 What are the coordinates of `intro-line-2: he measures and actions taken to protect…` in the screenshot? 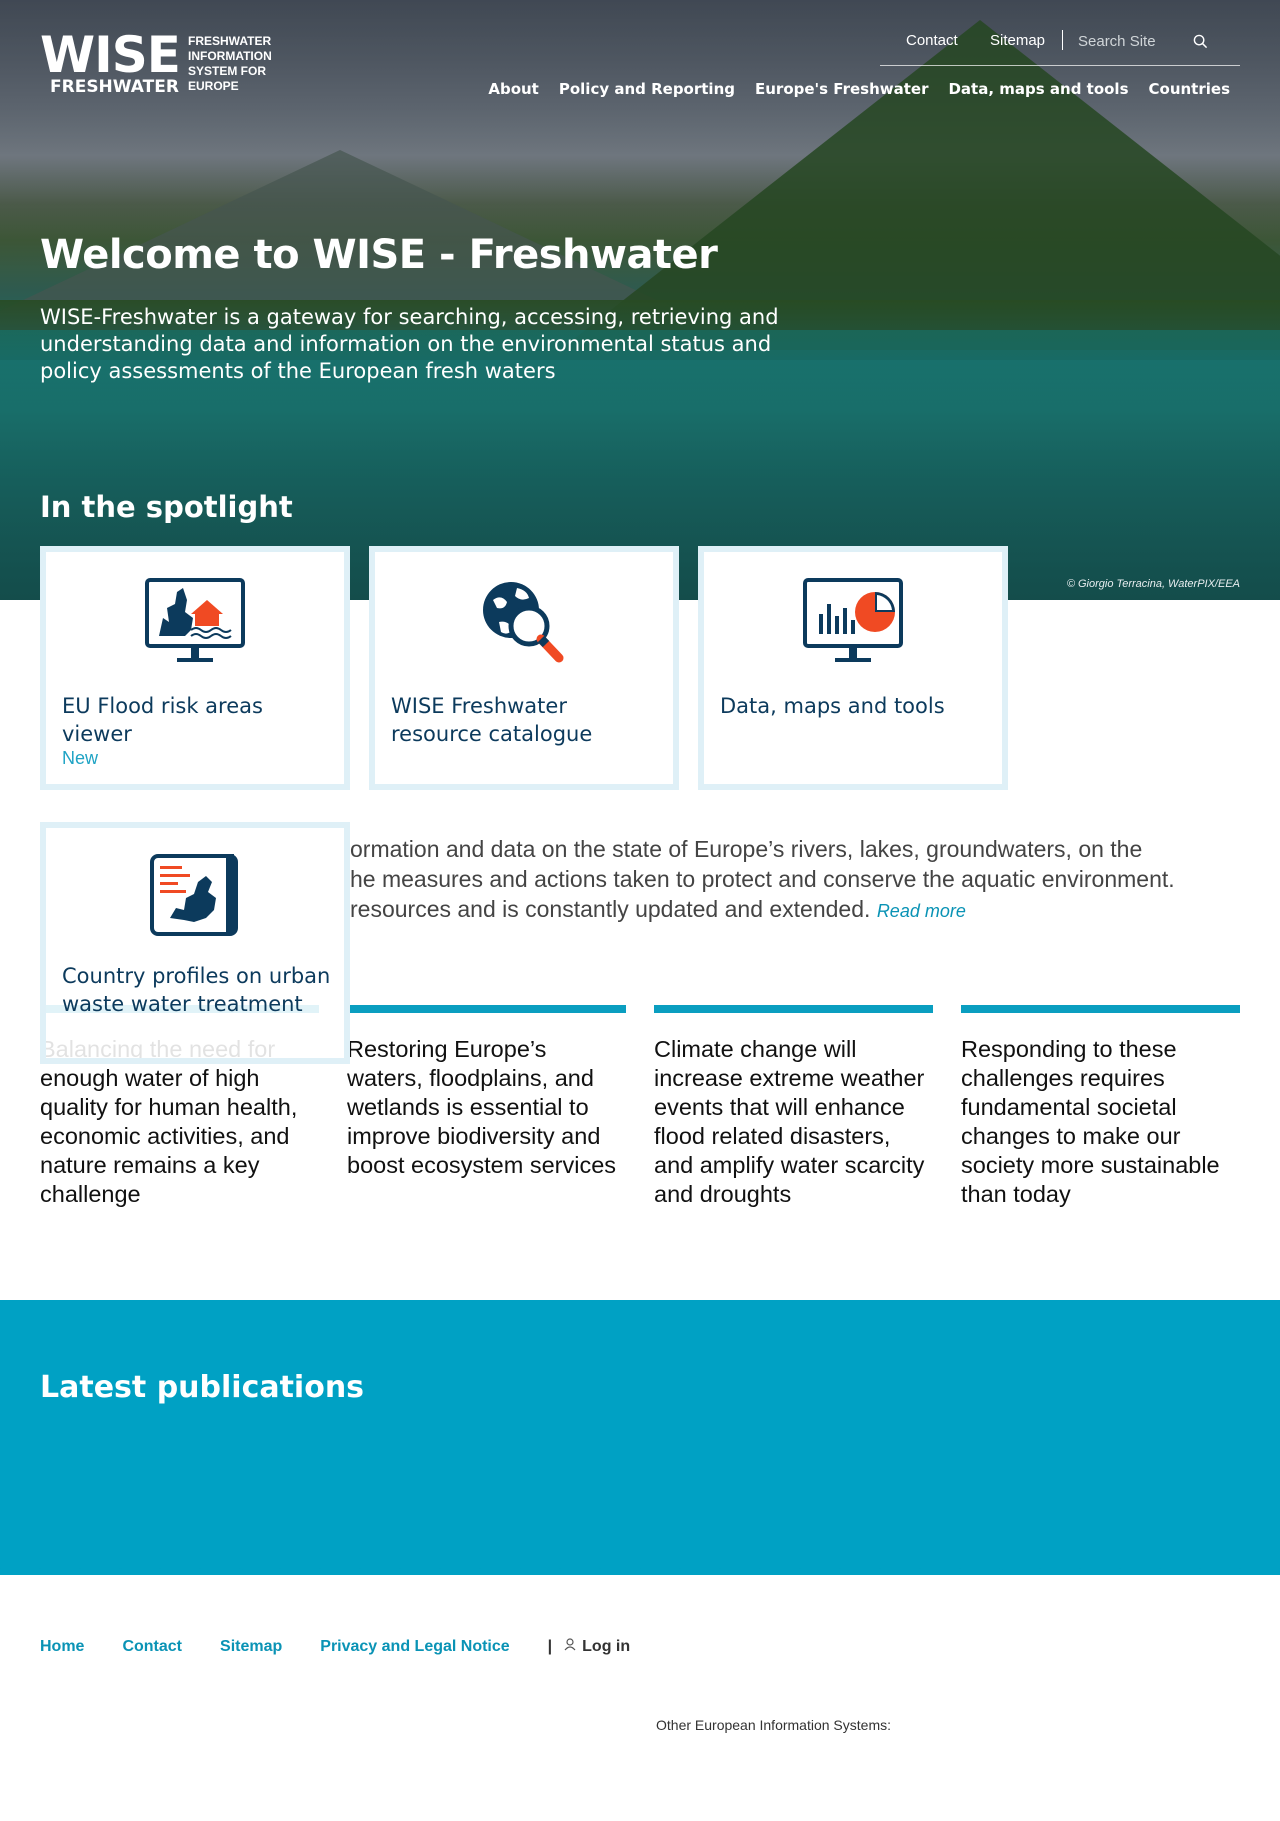 It's located at (762, 879).